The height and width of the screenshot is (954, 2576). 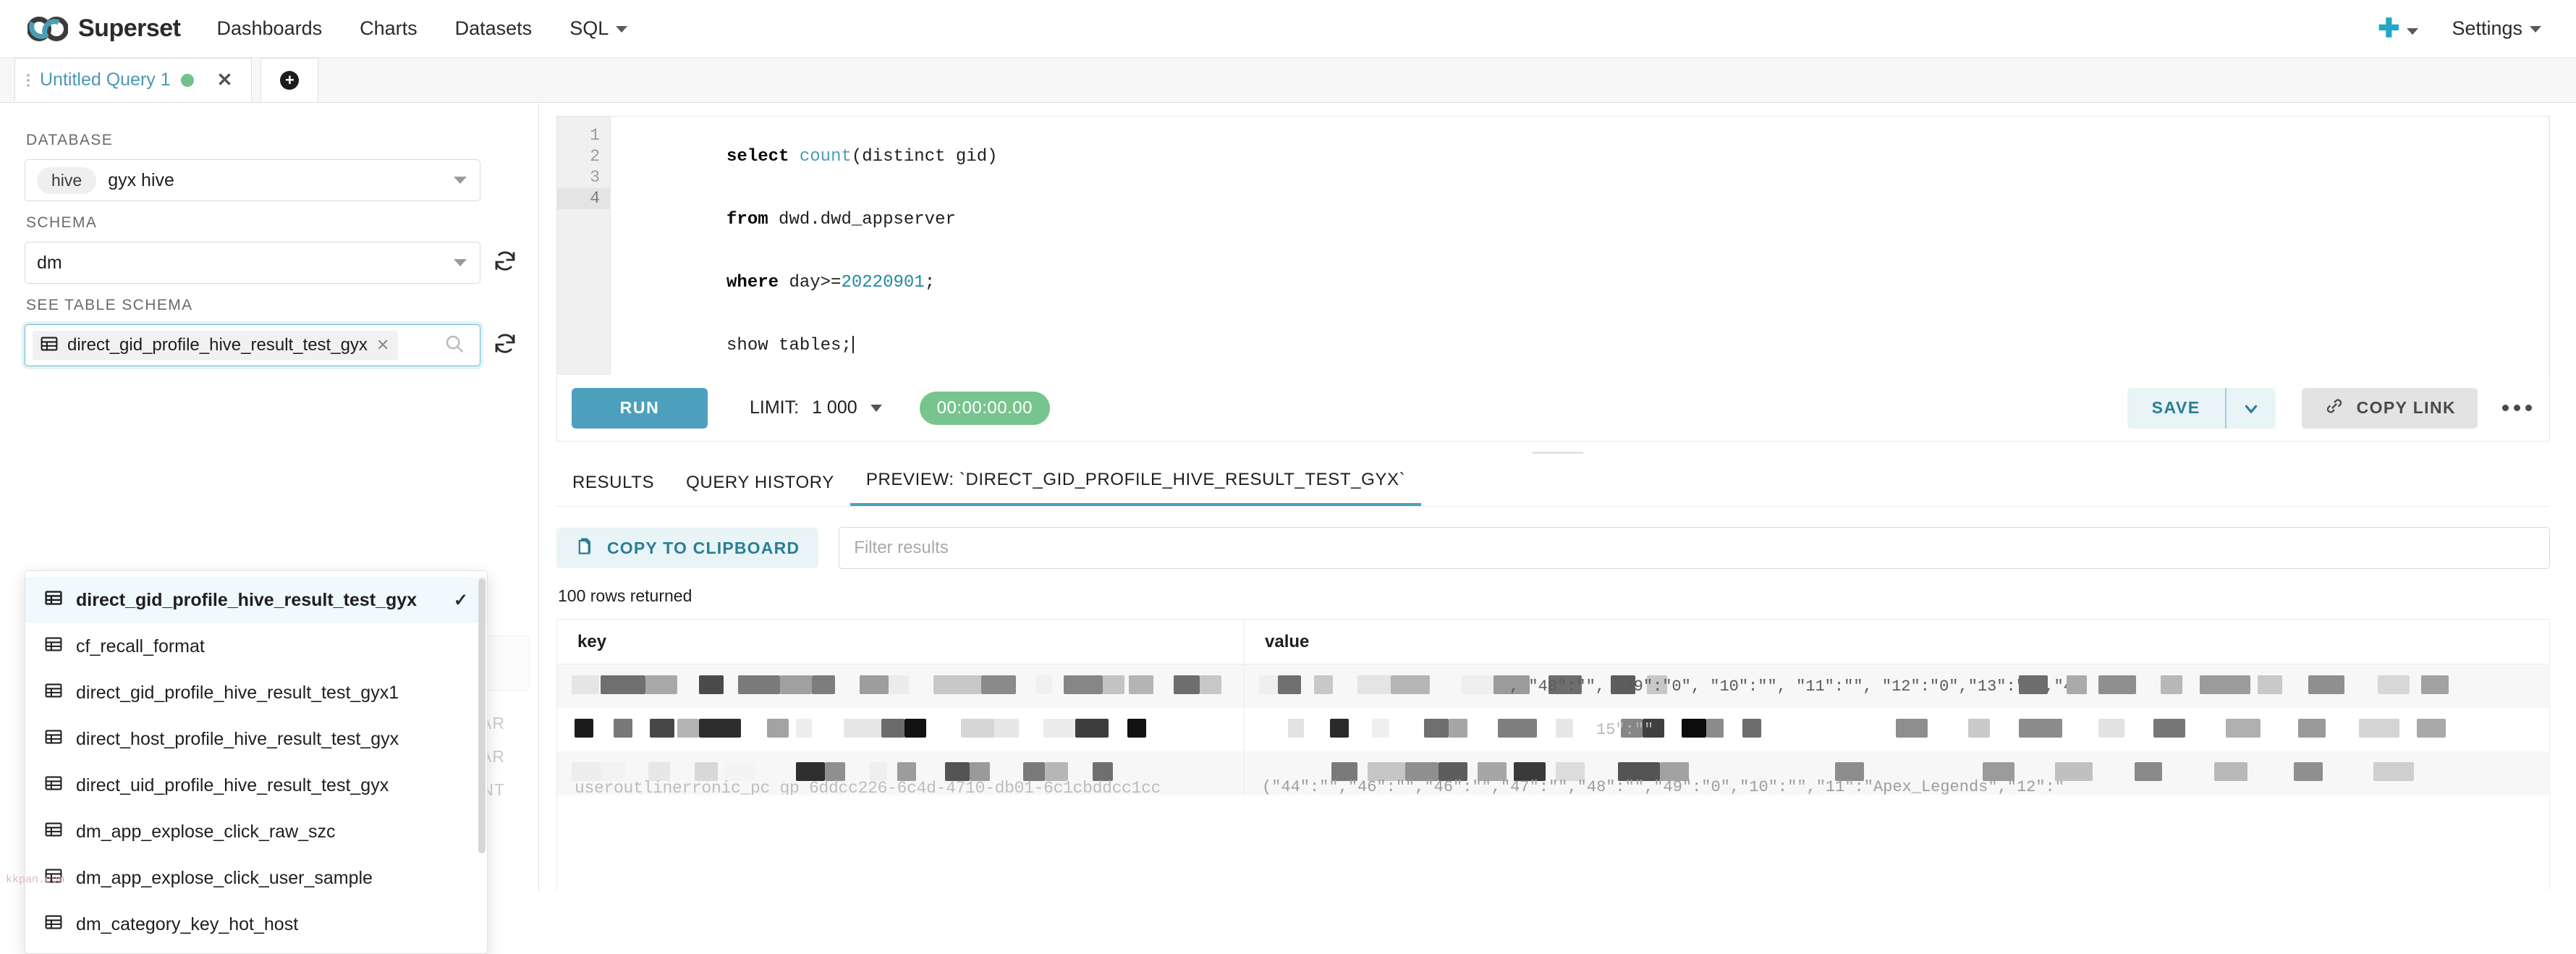 I want to click on dropdown-scrollbar, so click(x=482, y=715).